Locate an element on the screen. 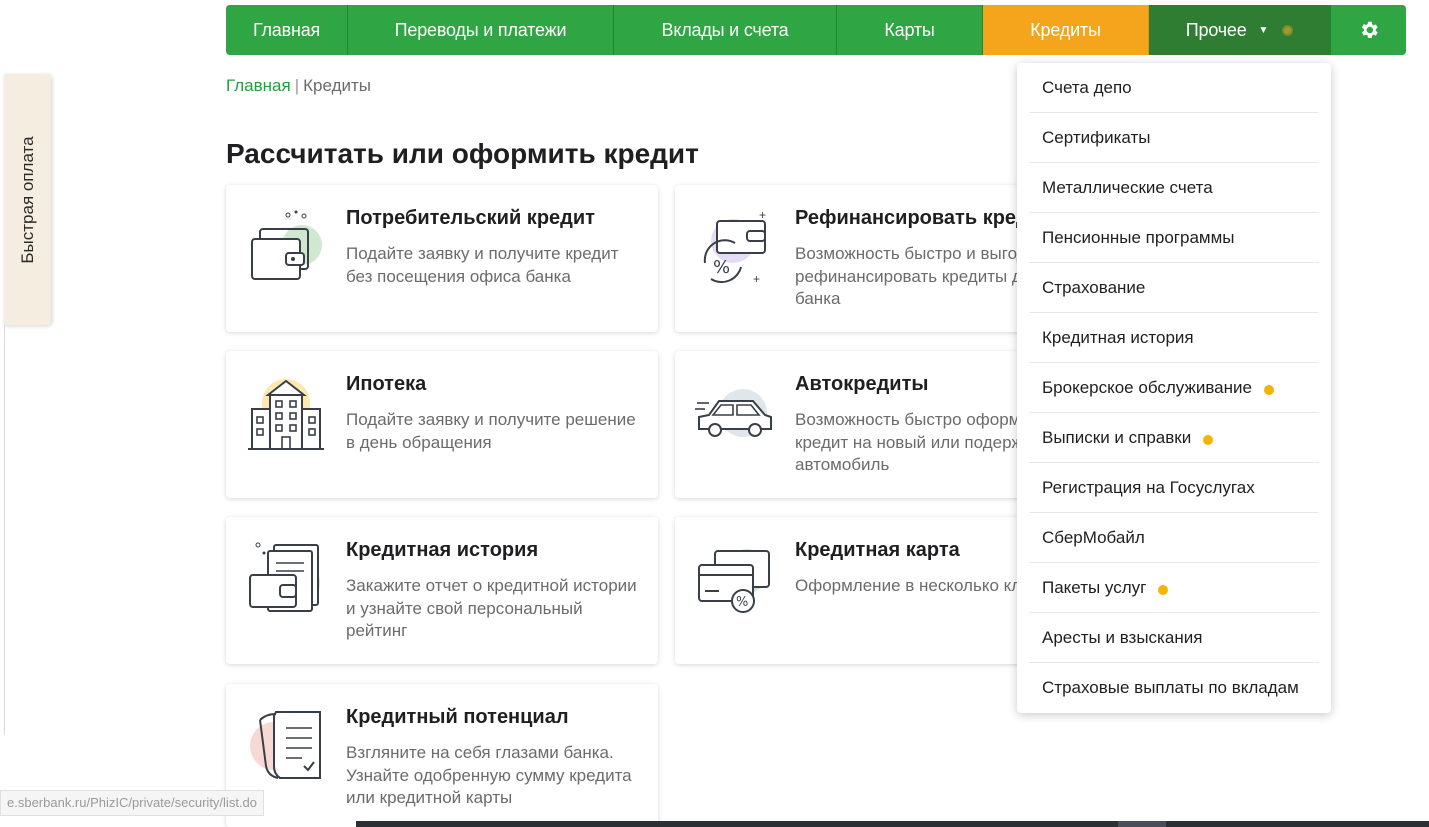  menu-item-brokerage: Брокерское обслуживание is located at coordinates (1174, 388).